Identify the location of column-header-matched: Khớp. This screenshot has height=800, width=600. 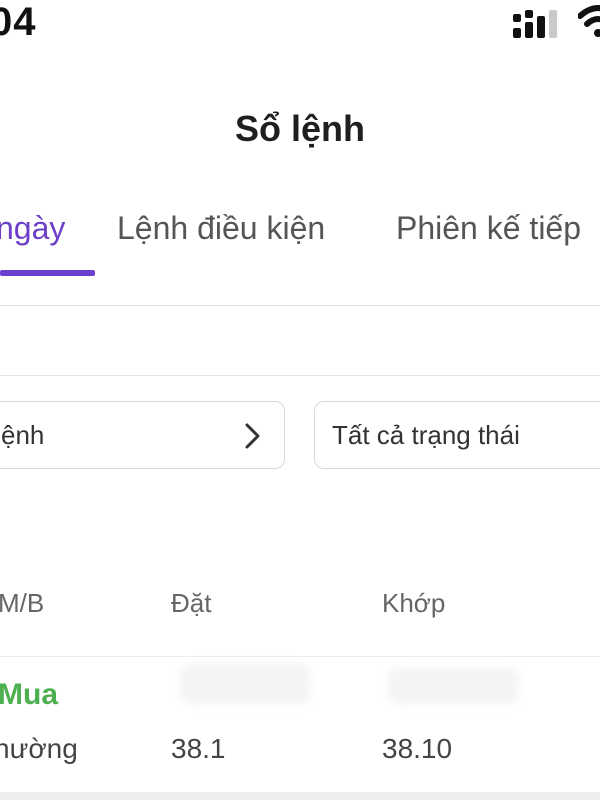
(414, 603).